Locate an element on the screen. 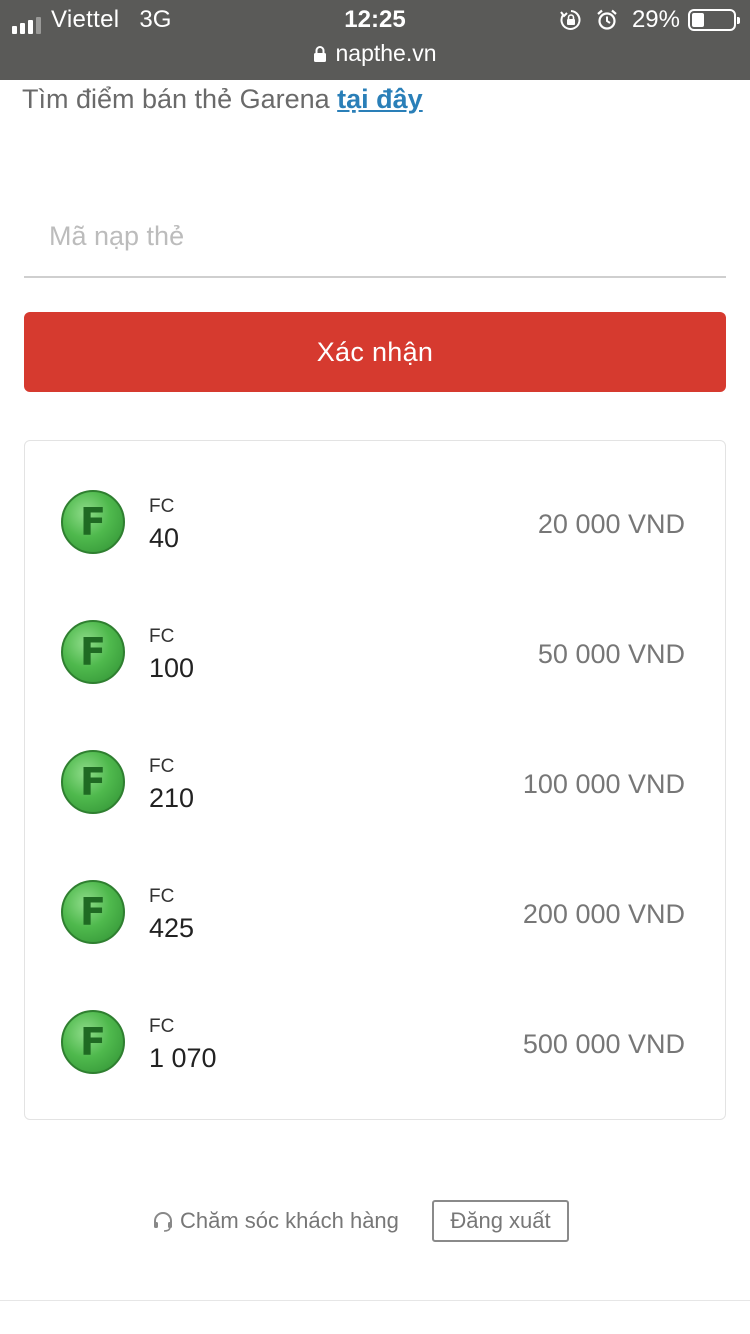 The image size is (750, 1334). status-bar: Viettel 3G 12:25 29% napthe.vn is located at coordinates (375, 40).